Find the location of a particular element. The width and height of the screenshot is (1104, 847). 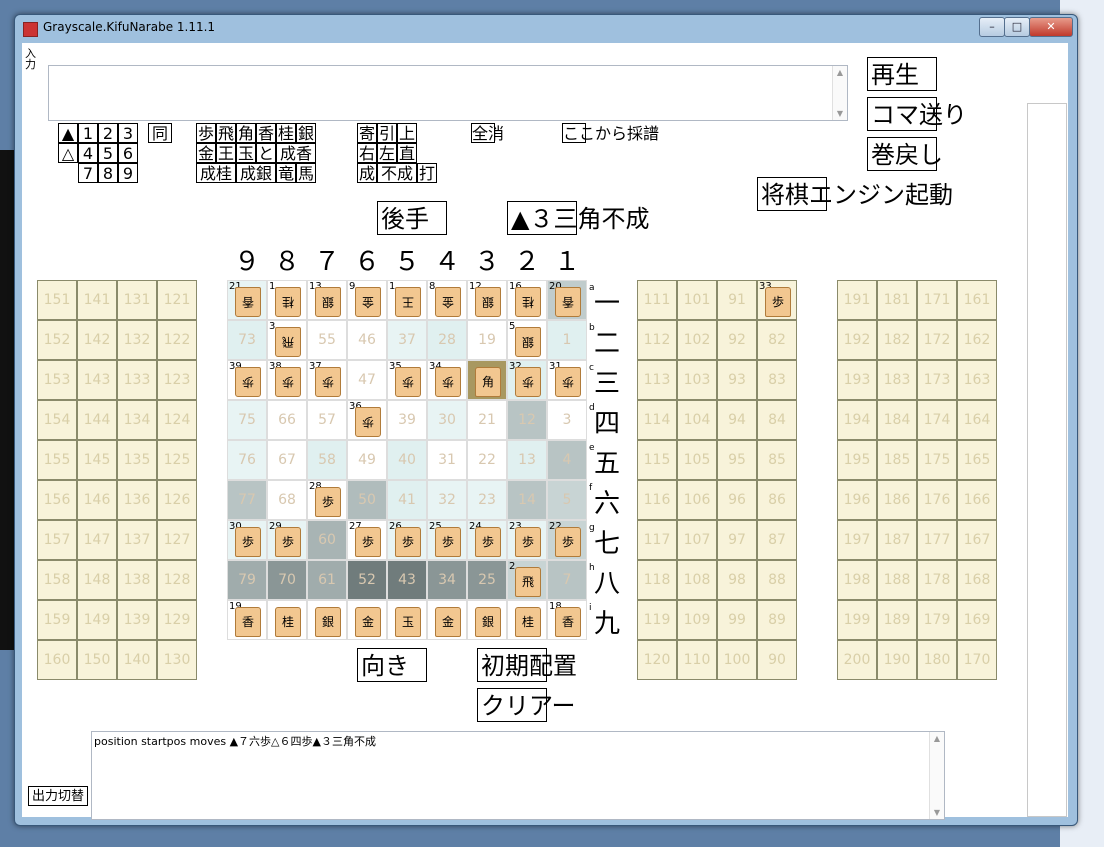

output-scrollbar: ▲ ▼ is located at coordinates (936, 775).